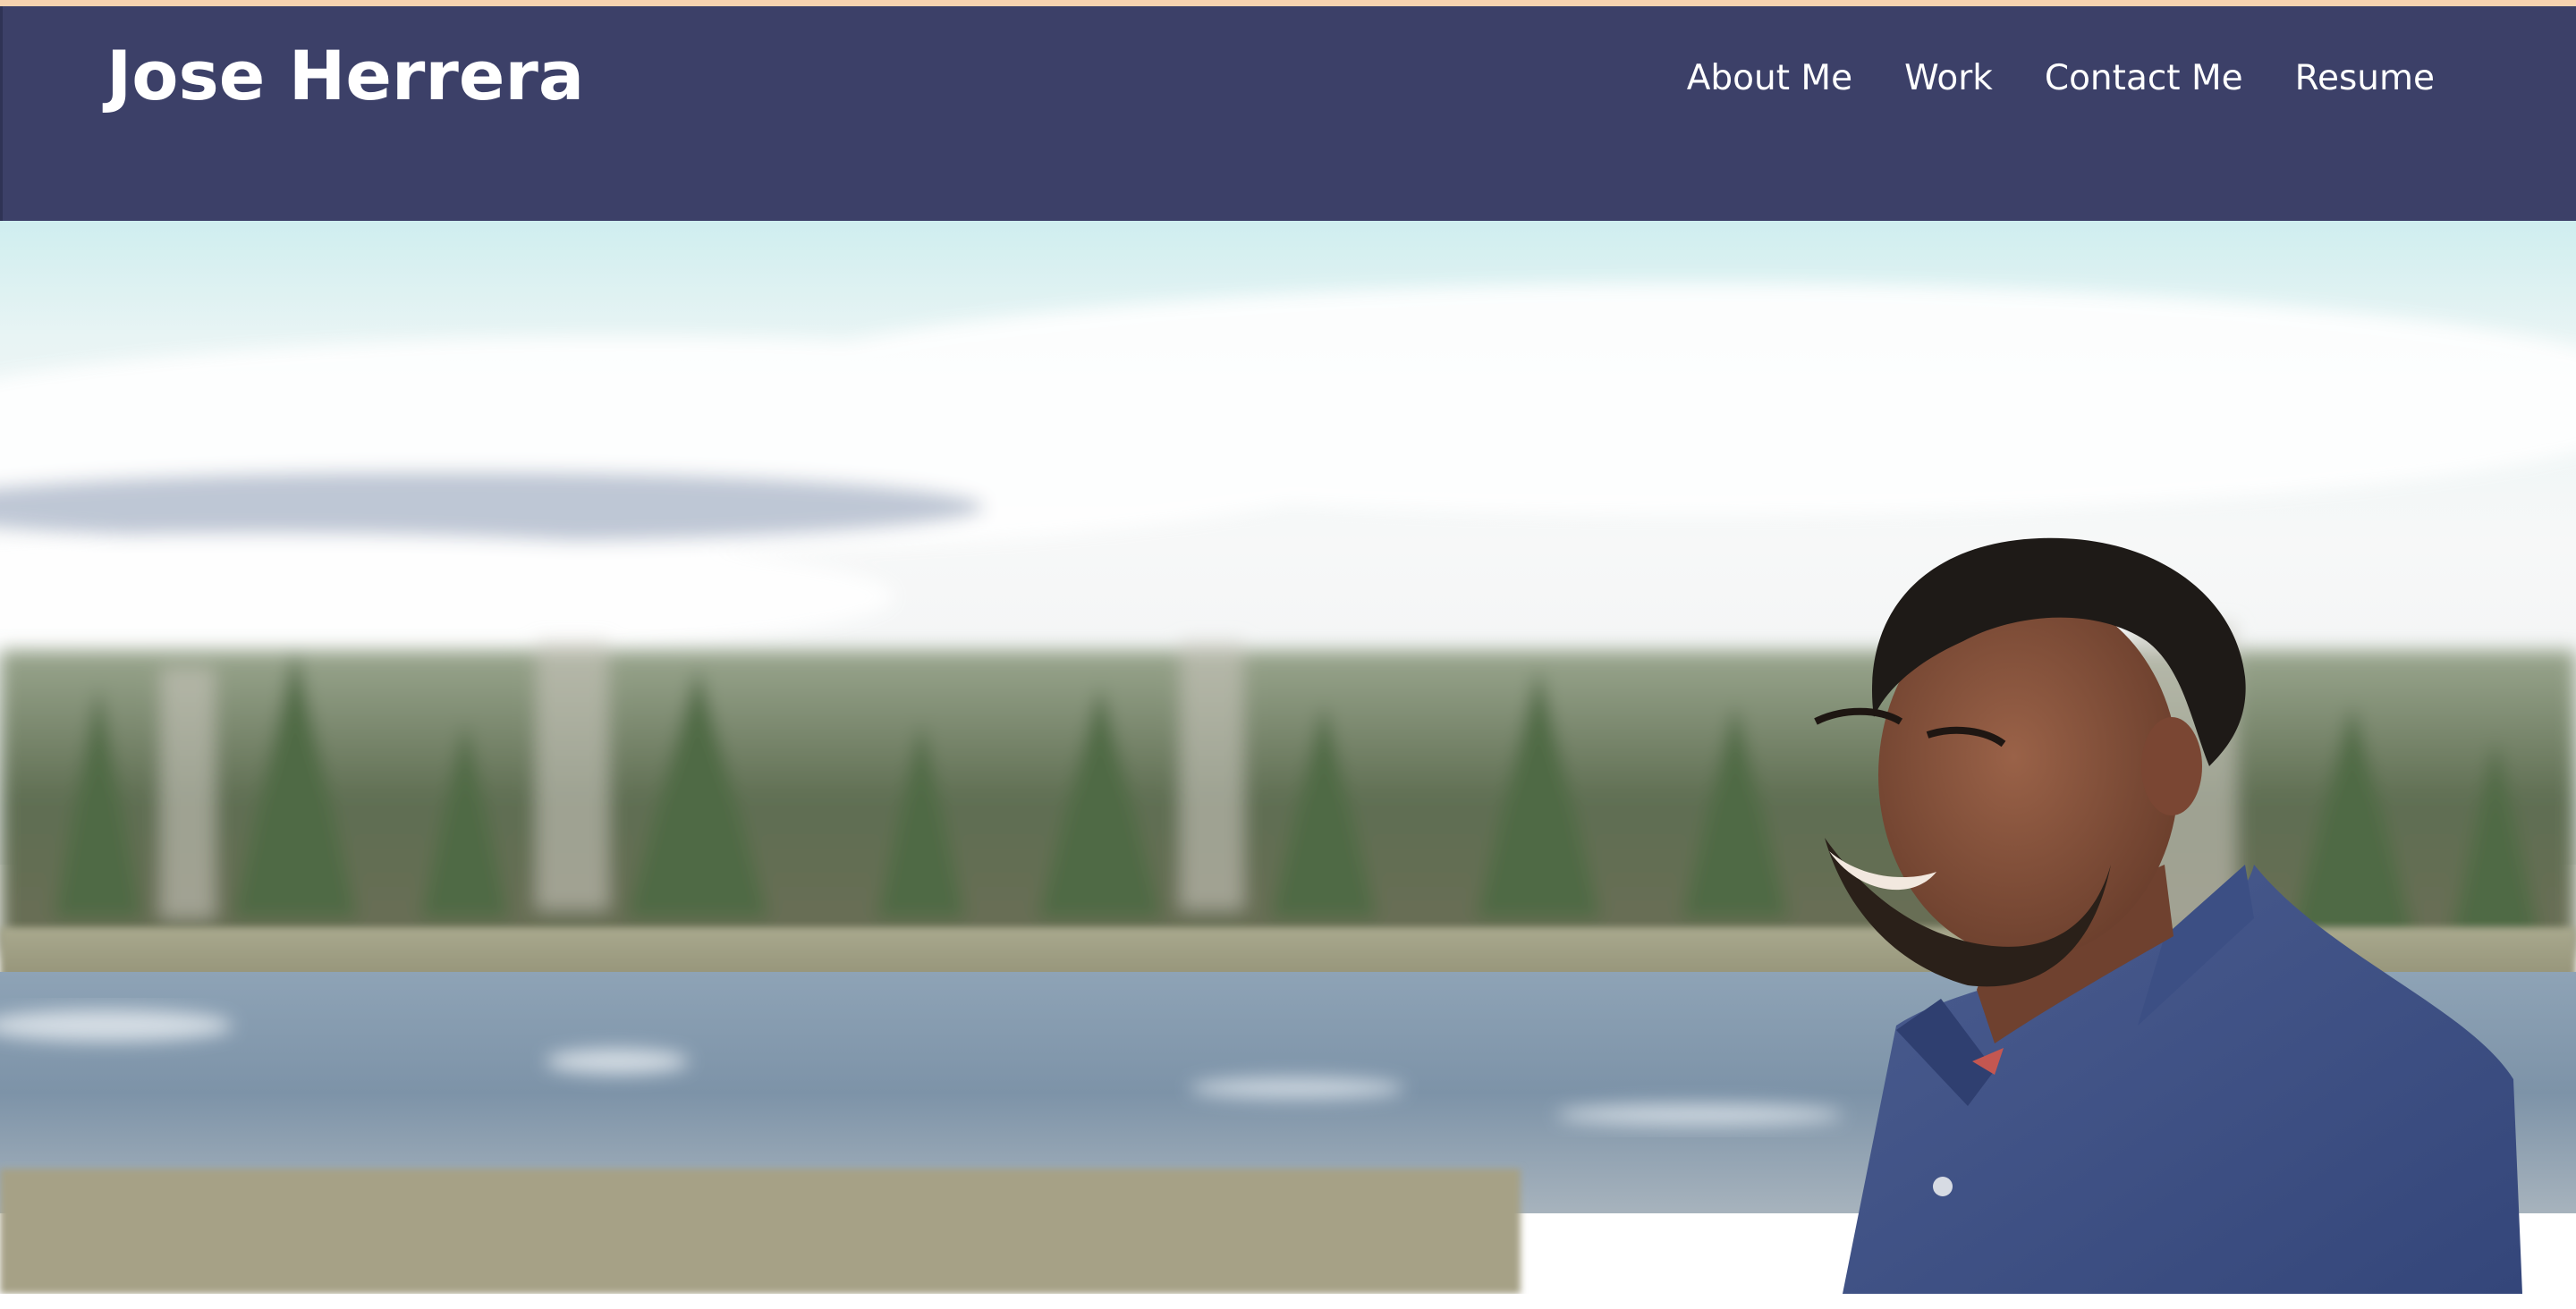  What do you see at coordinates (1288, 3) in the screenshot?
I see `top-accent-bar` at bounding box center [1288, 3].